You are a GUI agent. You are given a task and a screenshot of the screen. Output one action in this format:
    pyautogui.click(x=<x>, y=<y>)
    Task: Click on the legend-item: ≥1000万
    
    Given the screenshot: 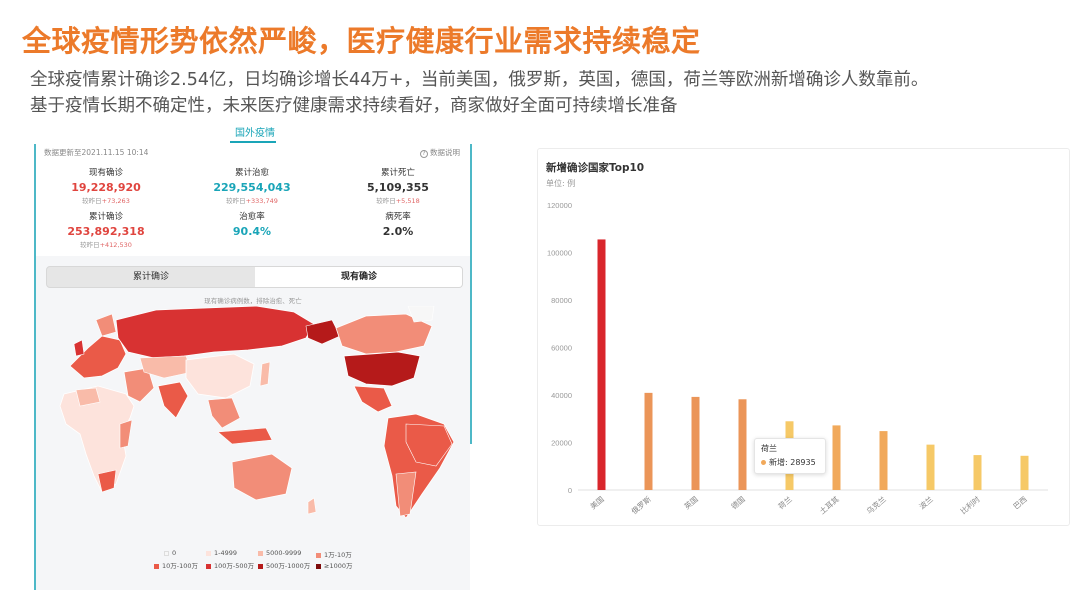 What is the action you would take?
    pyautogui.click(x=334, y=565)
    